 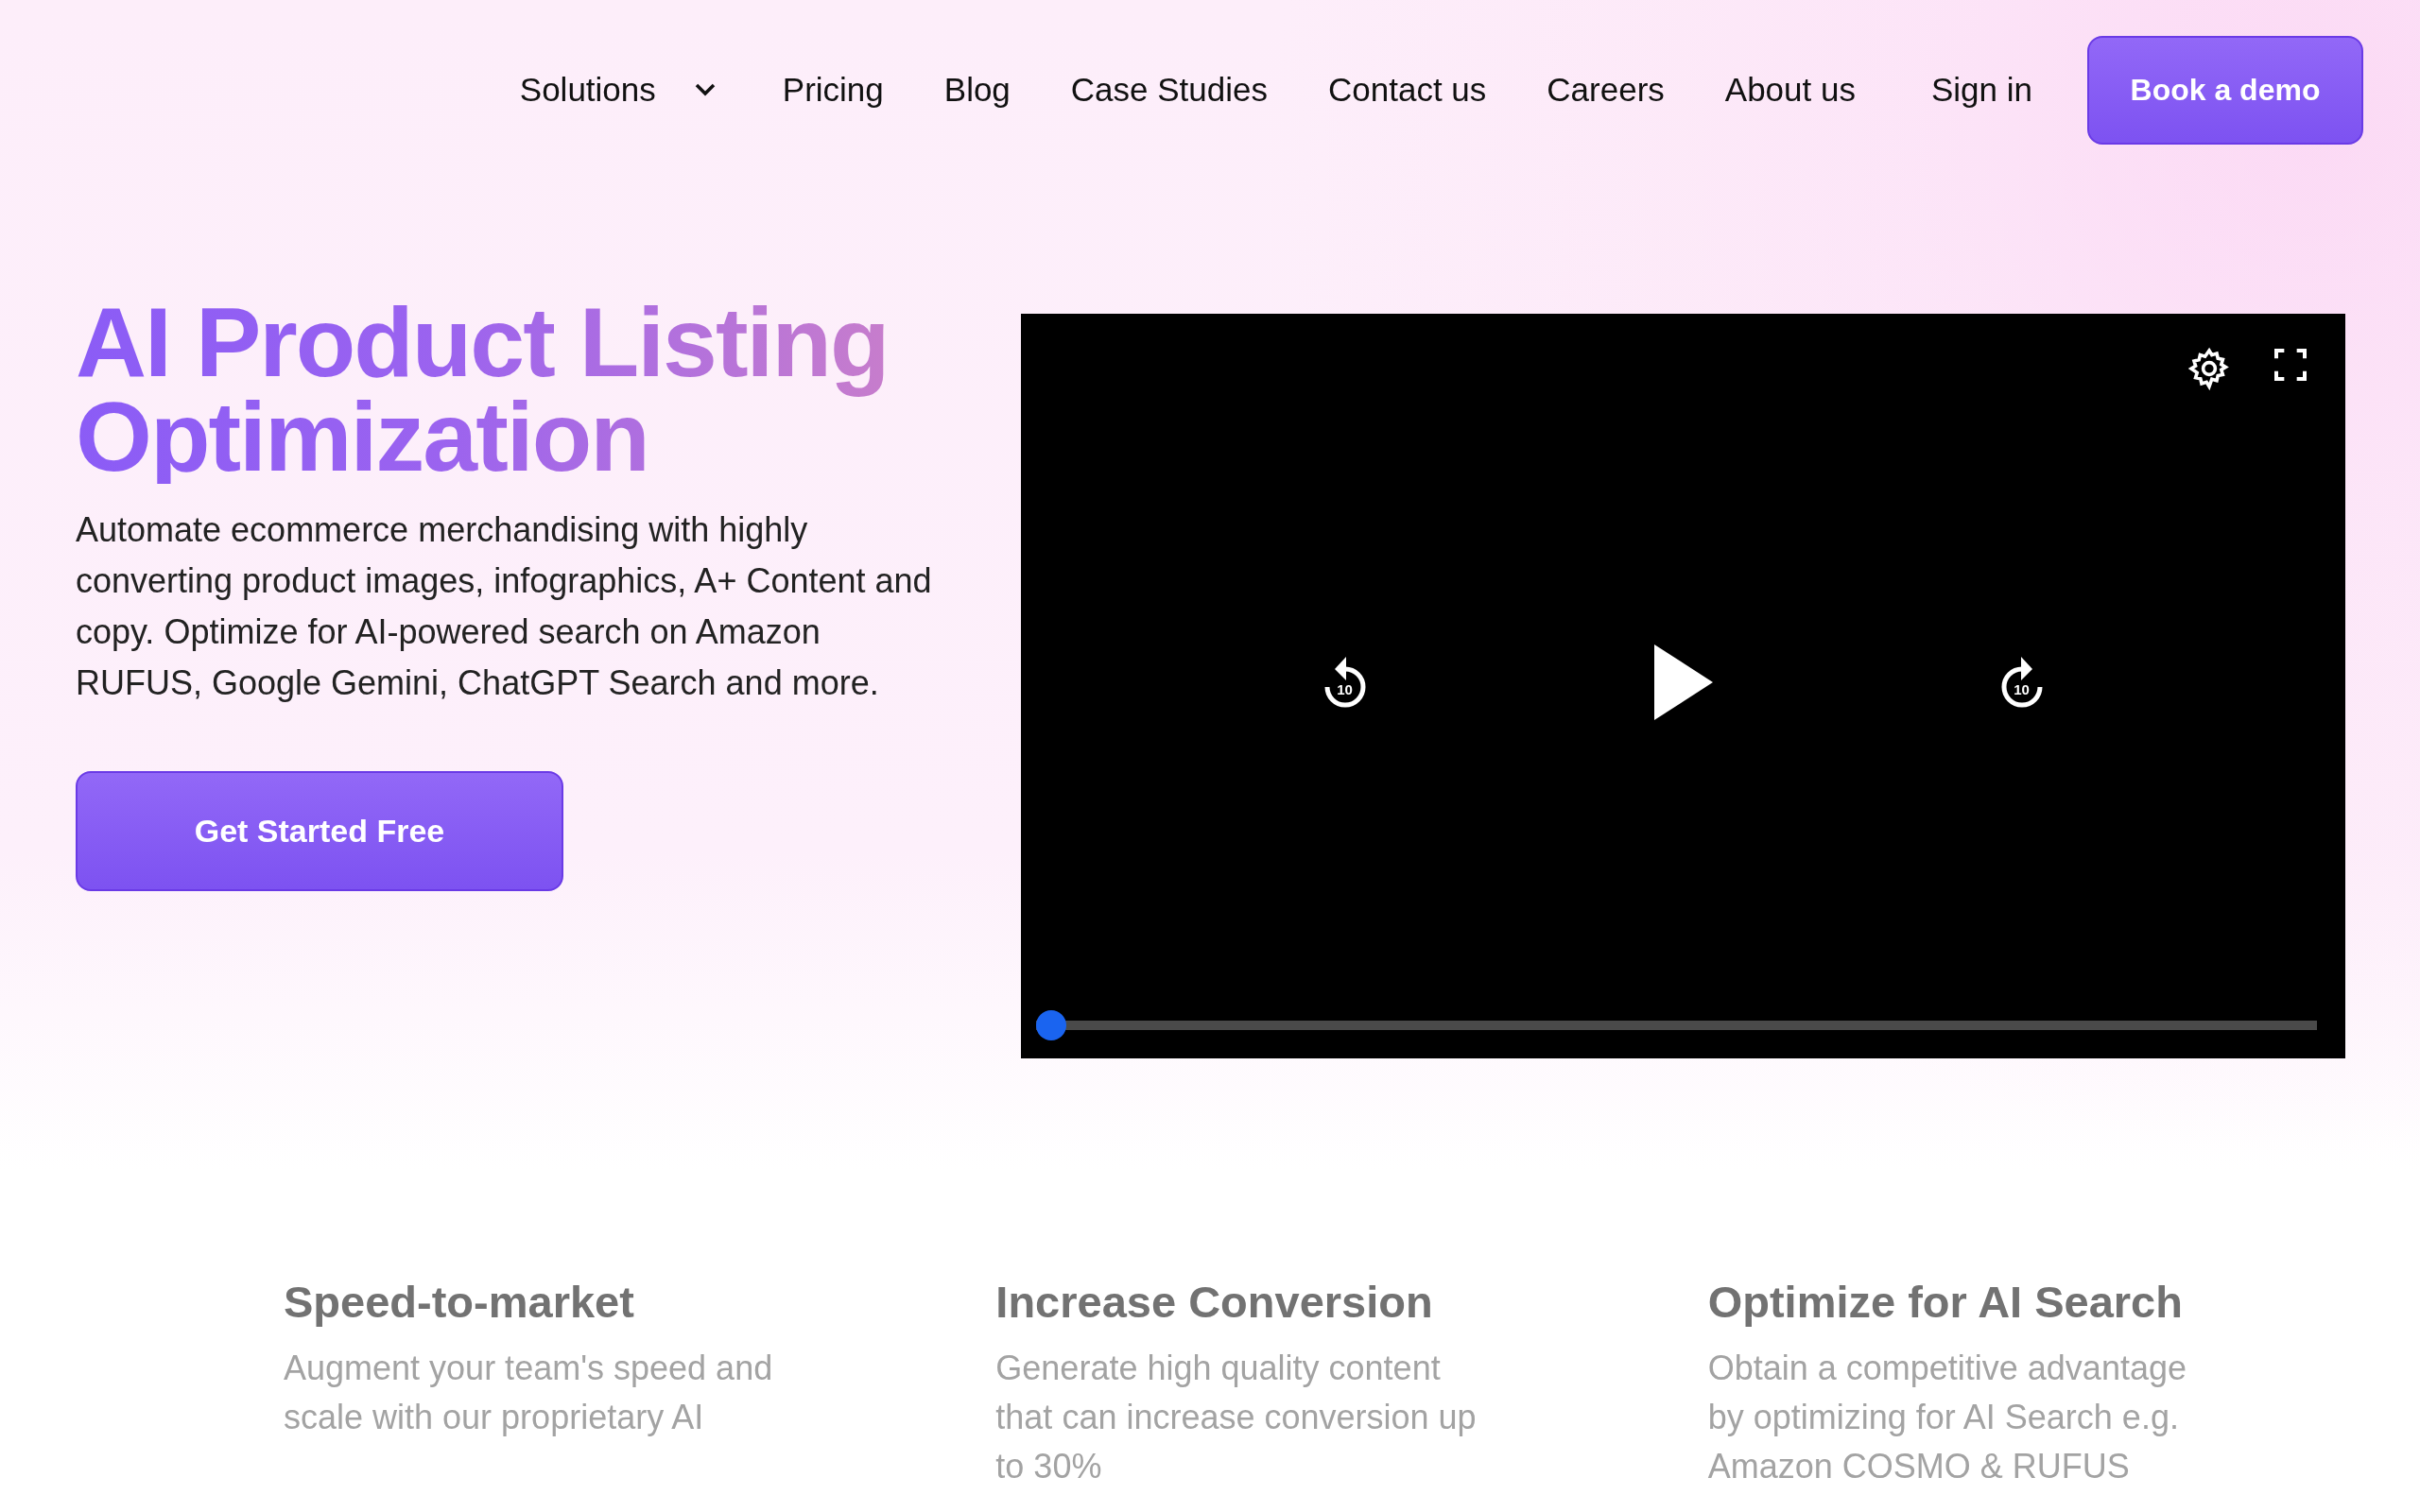 I want to click on nav-link: Contact us, so click(x=1407, y=90).